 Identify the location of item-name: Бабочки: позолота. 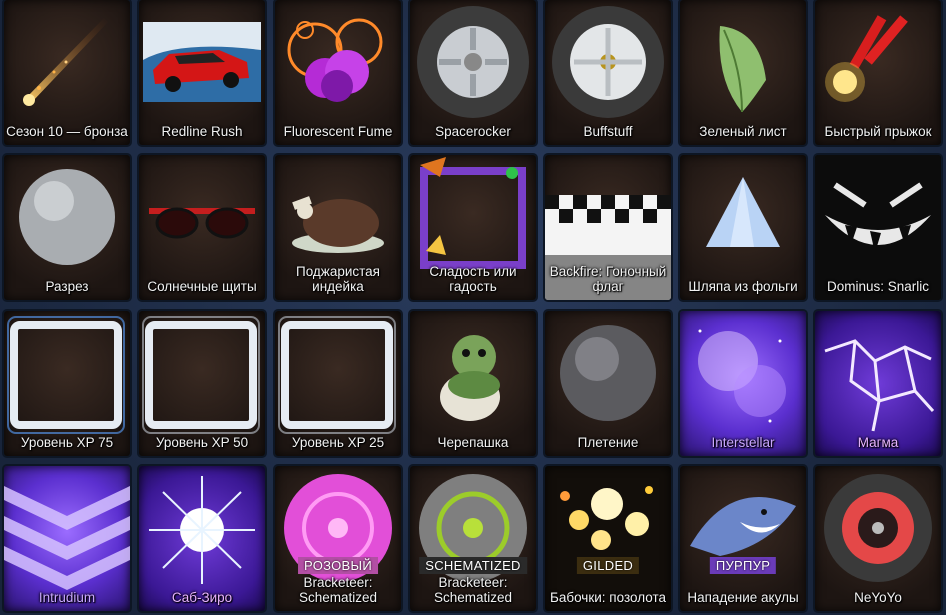
(608, 597).